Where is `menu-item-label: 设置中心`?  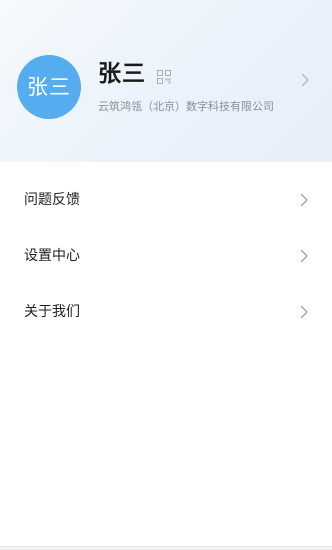 menu-item-label: 设置中心 is located at coordinates (52, 256).